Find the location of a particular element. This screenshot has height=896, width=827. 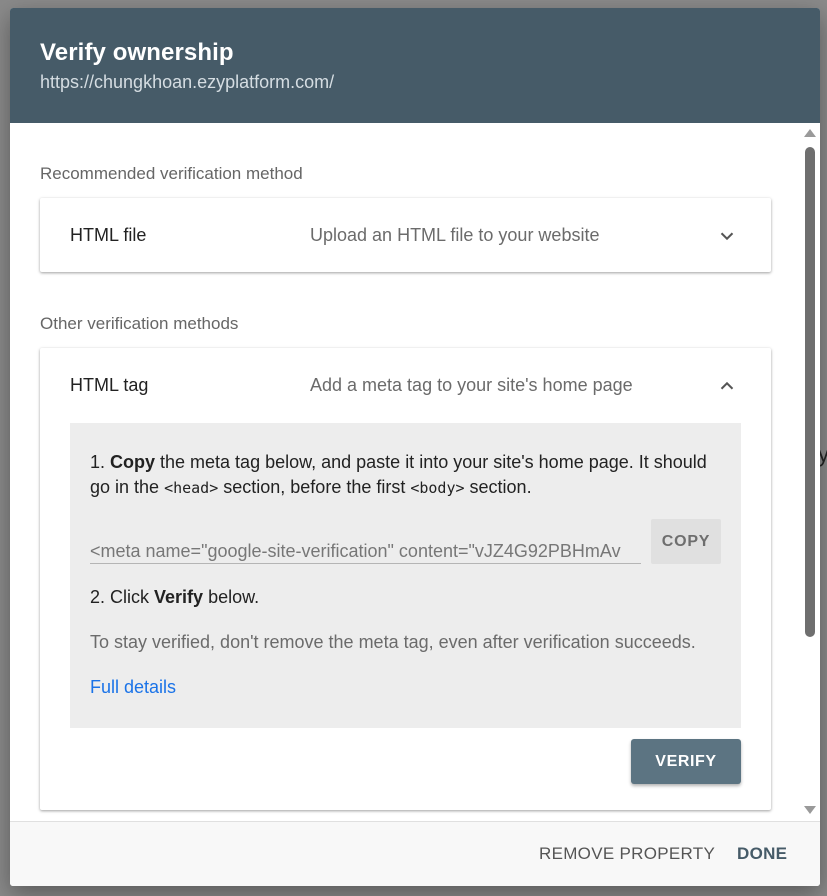

step-2-bold: Verify is located at coordinates (179, 597).